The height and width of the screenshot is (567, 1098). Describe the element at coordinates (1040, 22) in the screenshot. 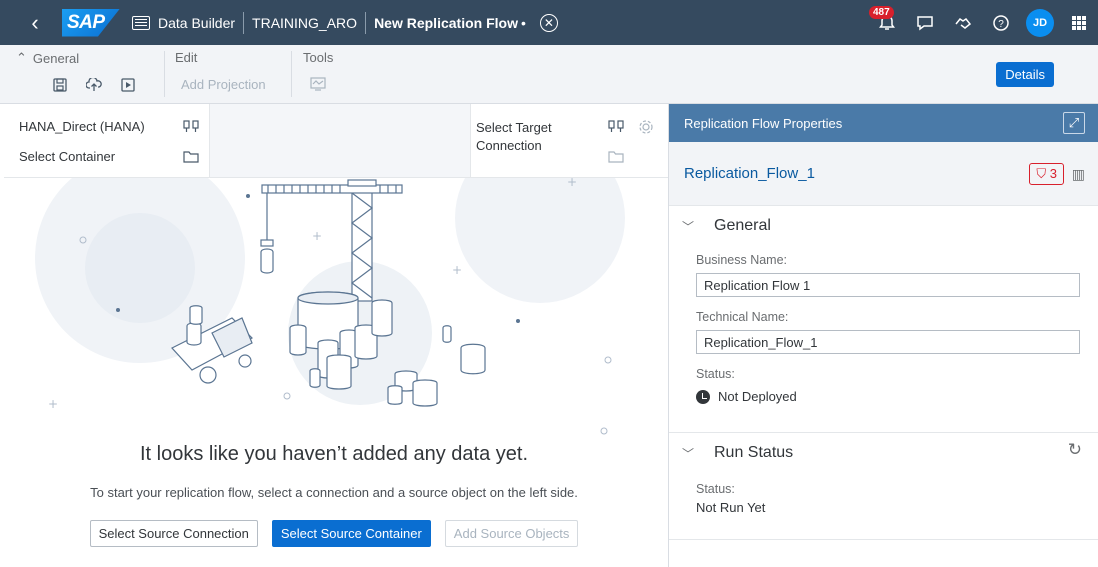

I see `user-avatar: JD` at that location.